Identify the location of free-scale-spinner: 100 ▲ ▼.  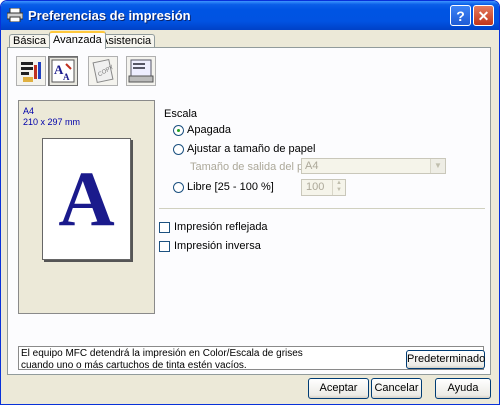
(323, 187).